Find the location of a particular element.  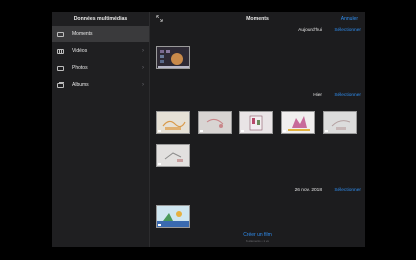

create-movie-subtitle: 6 éléments • 1 vo is located at coordinates (257, 241).